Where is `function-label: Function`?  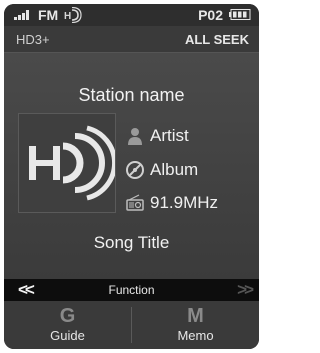 function-label: Function is located at coordinates (131, 290).